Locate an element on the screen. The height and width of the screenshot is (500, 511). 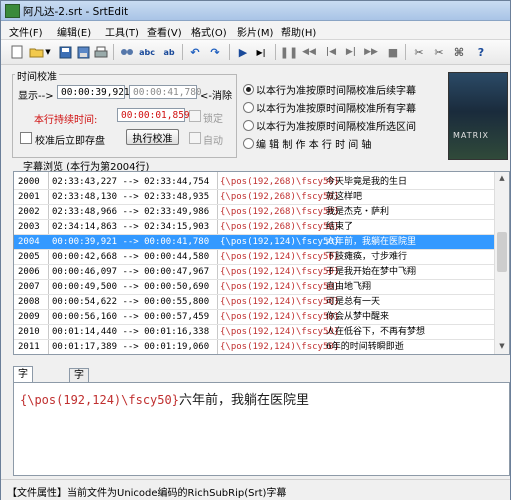
row-text: 6年的时间转瞬即逝 is located at coordinates (365, 347).